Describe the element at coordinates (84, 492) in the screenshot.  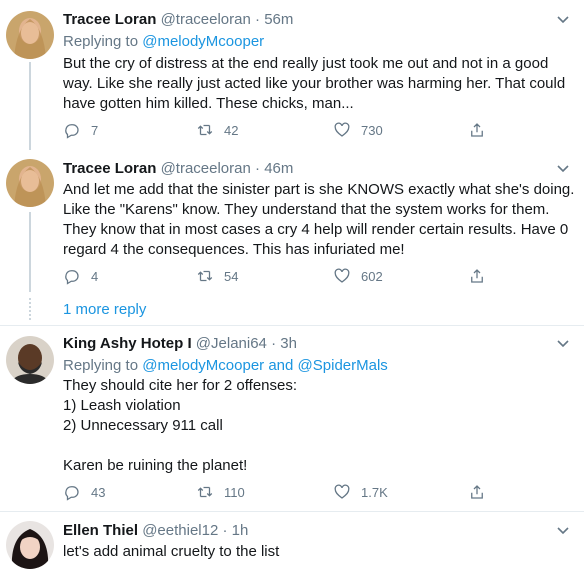
I see `reply-button: 43` at that location.